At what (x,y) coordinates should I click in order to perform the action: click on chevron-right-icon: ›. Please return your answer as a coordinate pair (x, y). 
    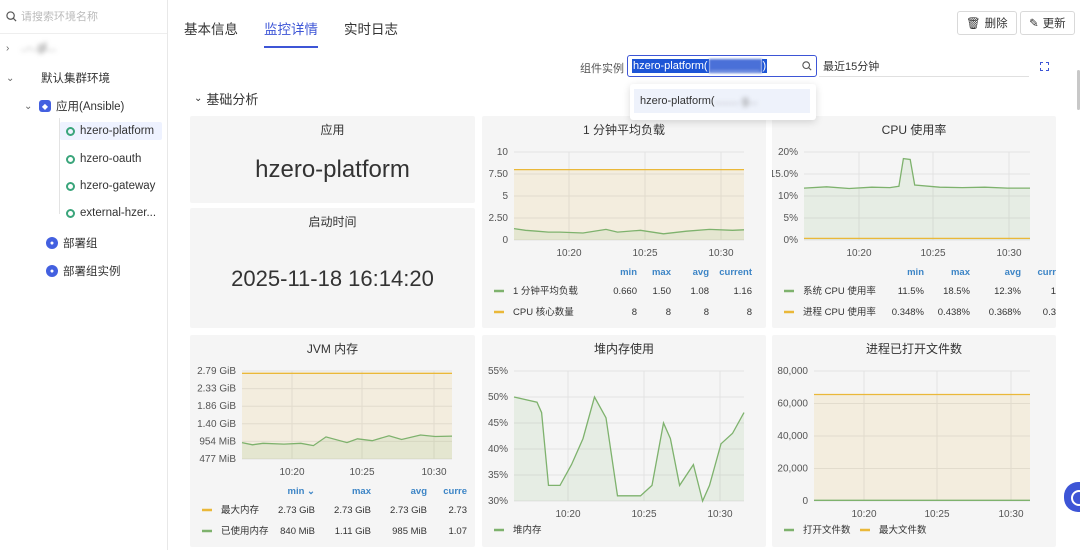
    Looking at the image, I should click on (11, 48).